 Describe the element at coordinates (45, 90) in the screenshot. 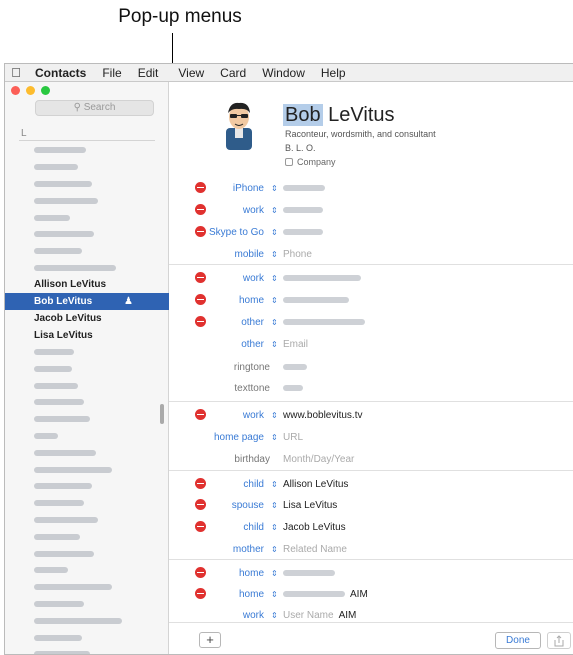

I see `maximize-window-button` at that location.